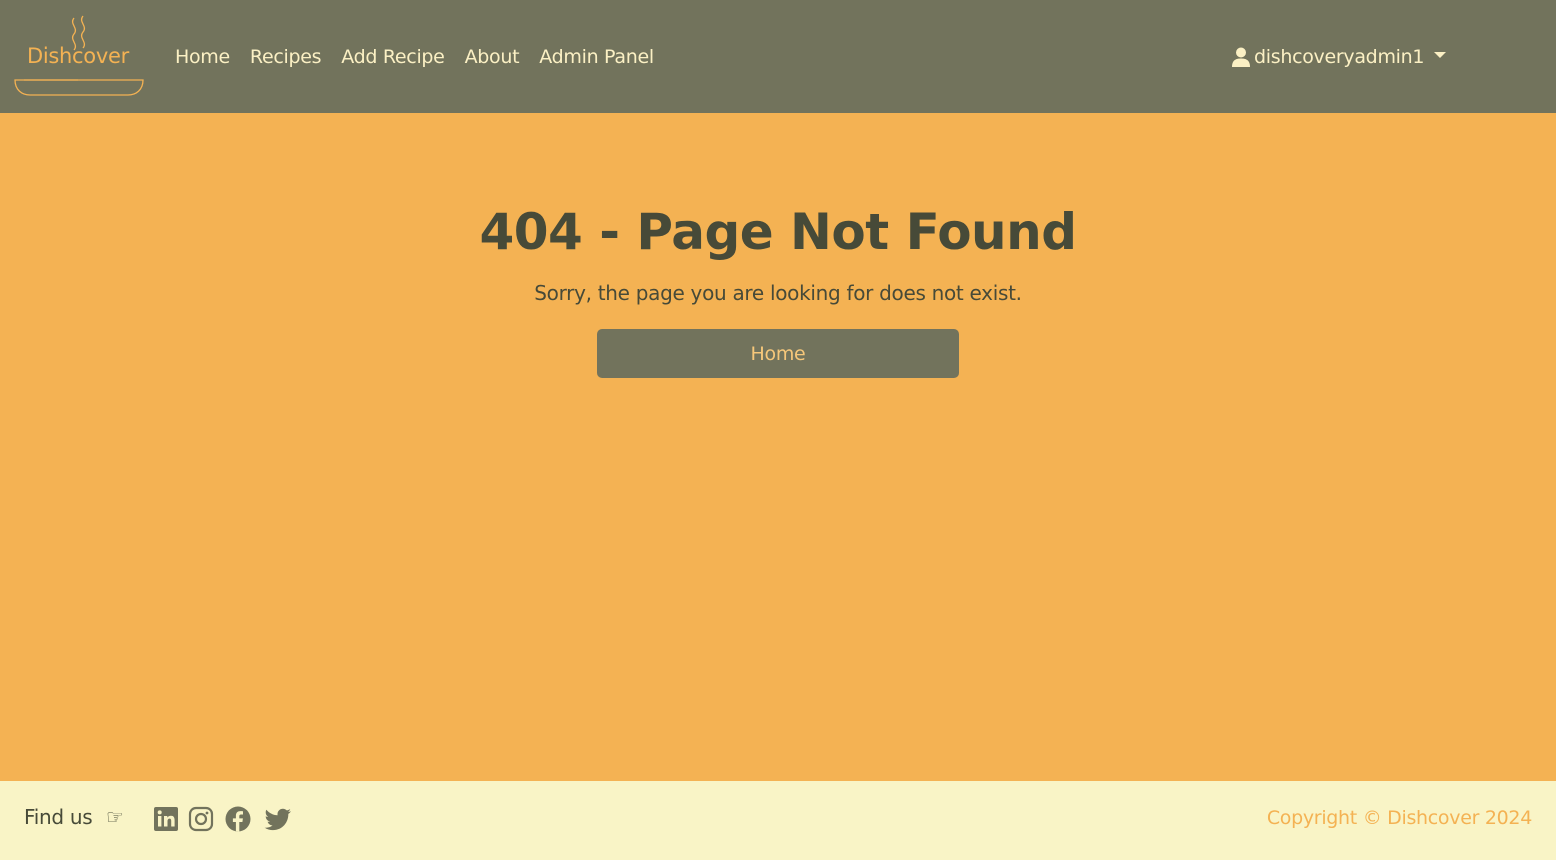  Describe the element at coordinates (392, 57) in the screenshot. I see `nav-add-recipe: Add Recipe` at that location.